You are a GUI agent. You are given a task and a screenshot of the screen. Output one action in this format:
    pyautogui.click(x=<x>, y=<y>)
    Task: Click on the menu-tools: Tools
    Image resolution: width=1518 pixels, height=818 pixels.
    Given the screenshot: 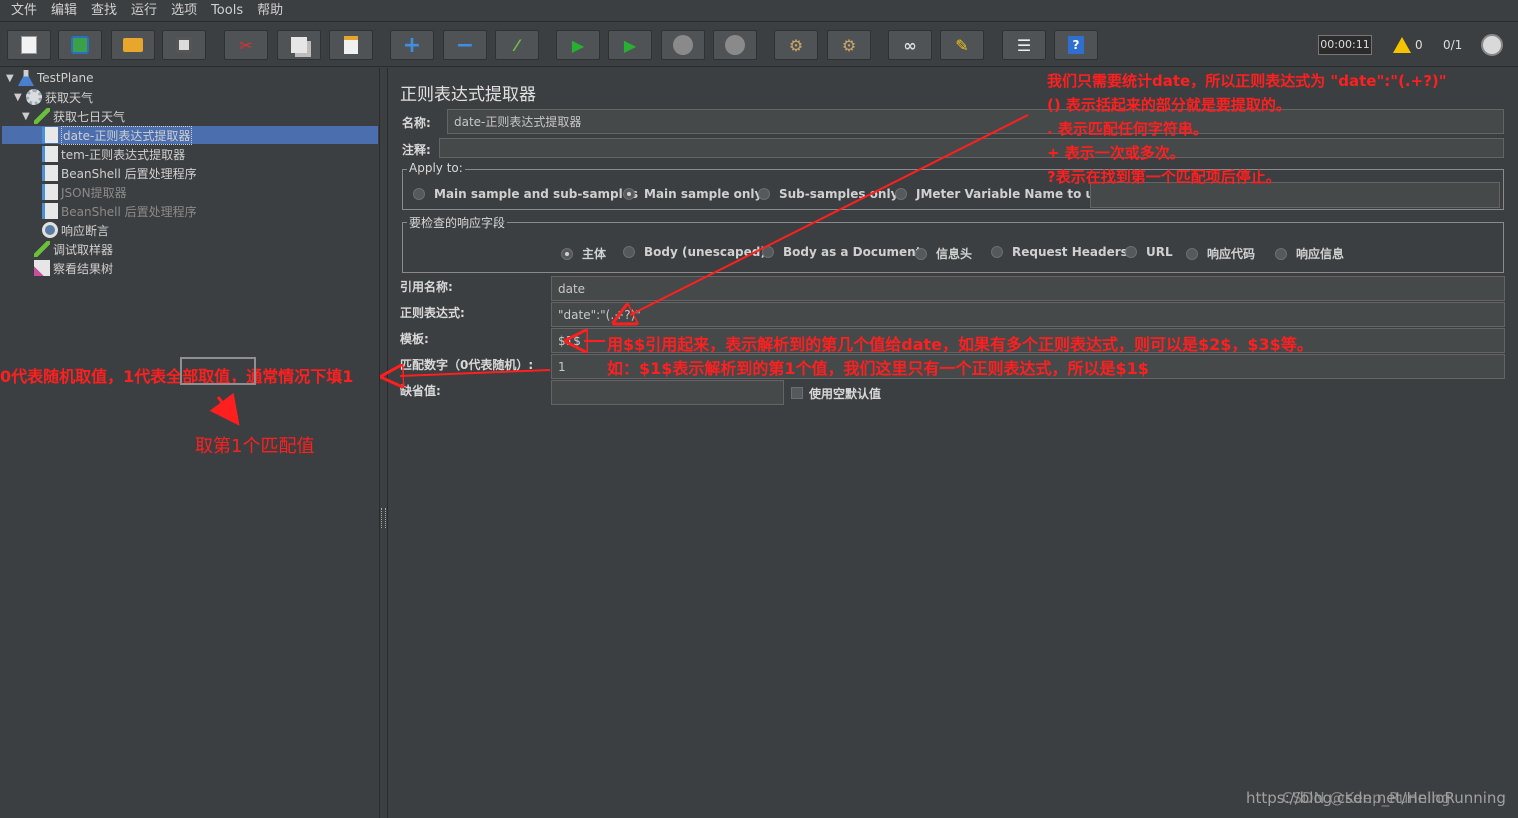 What is the action you would take?
    pyautogui.click(x=227, y=11)
    